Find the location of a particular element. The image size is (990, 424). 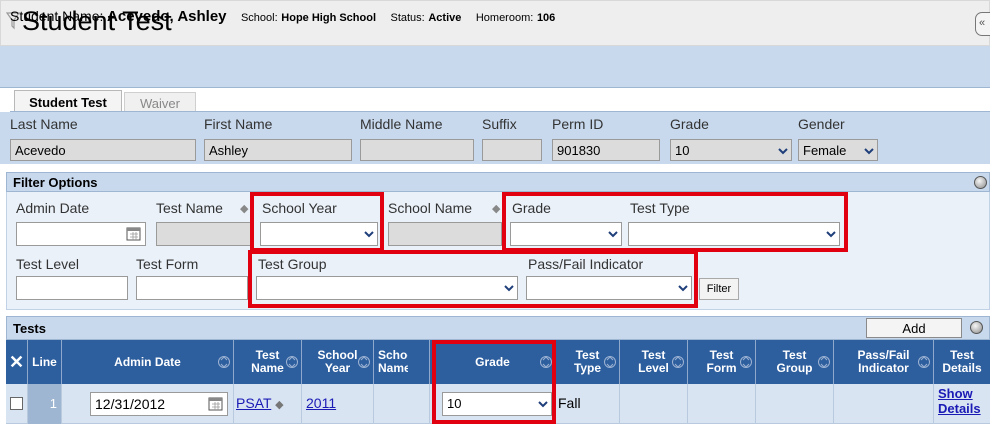

tab-waiver: Waiver is located at coordinates (160, 102).